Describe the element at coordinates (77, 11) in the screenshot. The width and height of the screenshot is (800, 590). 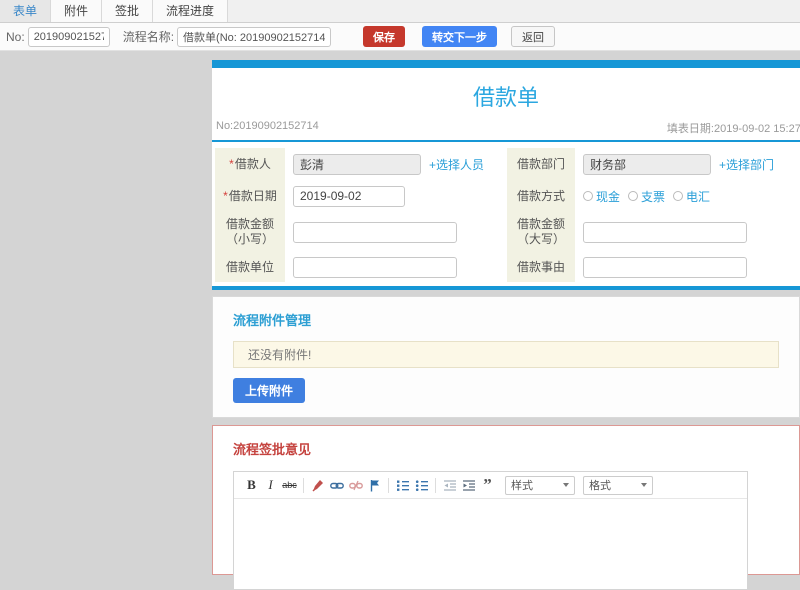
I see `tab-attachments: 附件` at that location.